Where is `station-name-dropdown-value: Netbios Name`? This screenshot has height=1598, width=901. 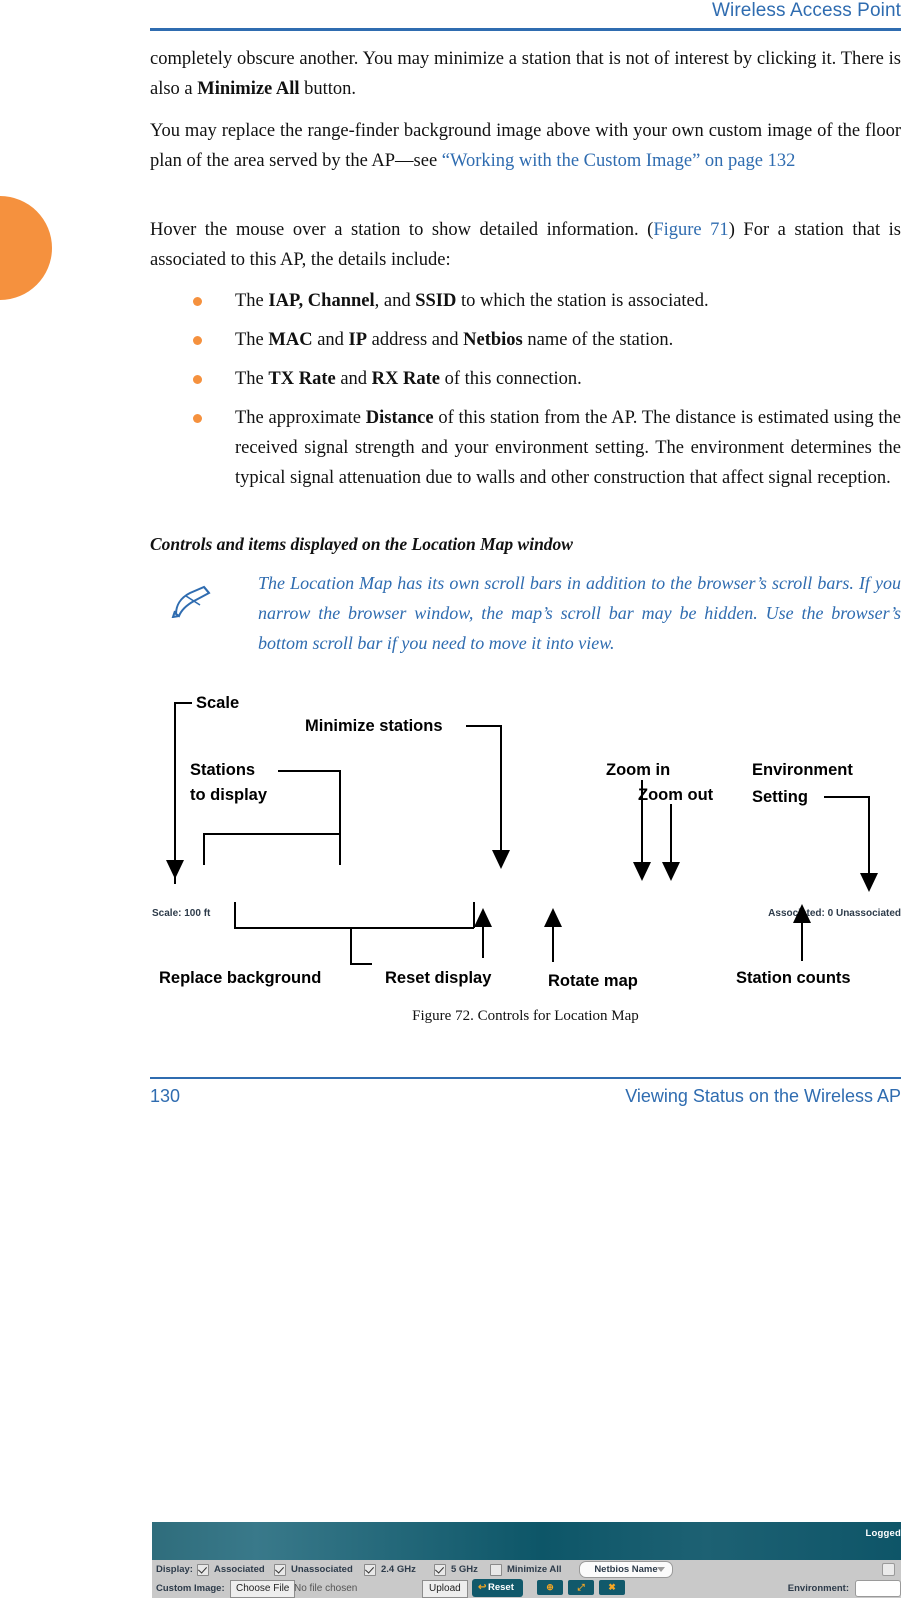 station-name-dropdown-value: Netbios Name is located at coordinates (625, 1569).